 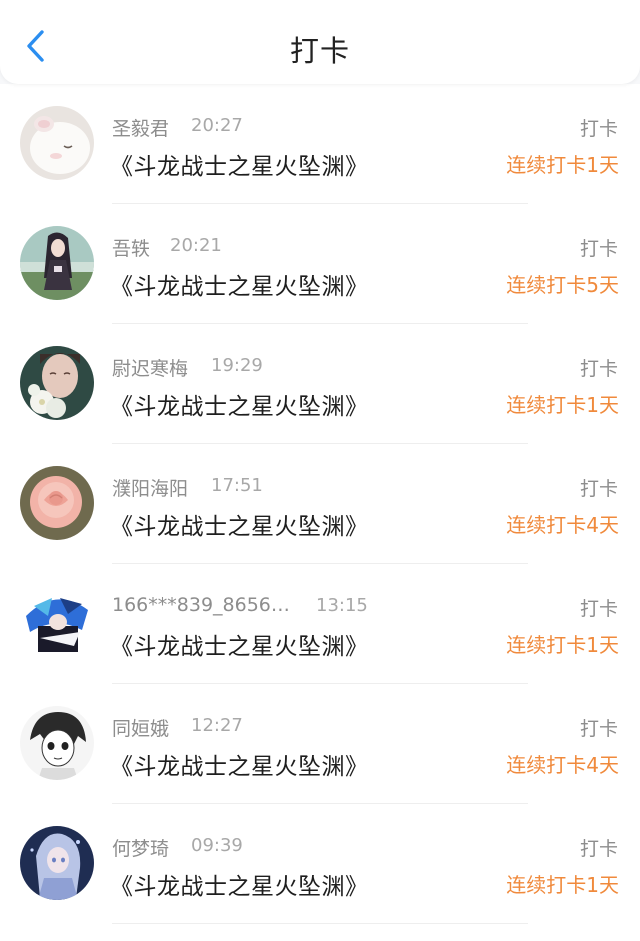 I want to click on anime-girl-dark-hair-icon, so click(x=57, y=263).